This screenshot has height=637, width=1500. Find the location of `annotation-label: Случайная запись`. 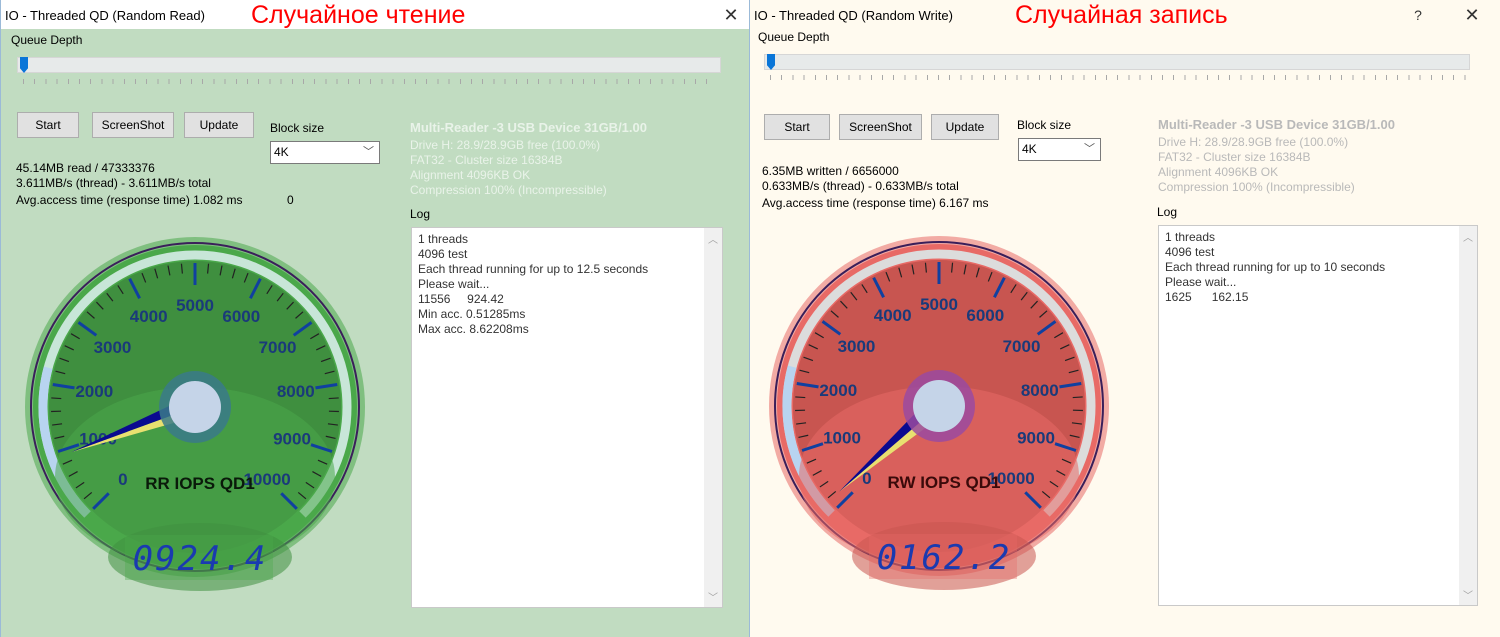

annotation-label: Случайная запись is located at coordinates (1121, 15).